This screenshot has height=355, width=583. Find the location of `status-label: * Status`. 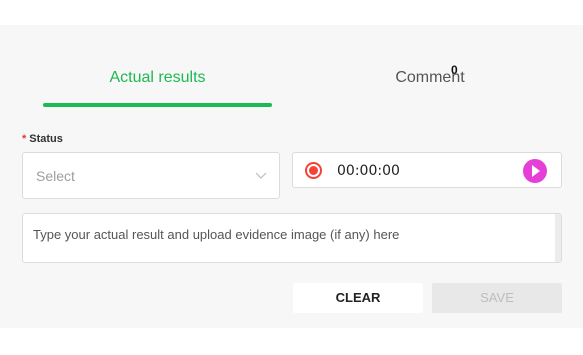

status-label: * Status is located at coordinates (42, 139).